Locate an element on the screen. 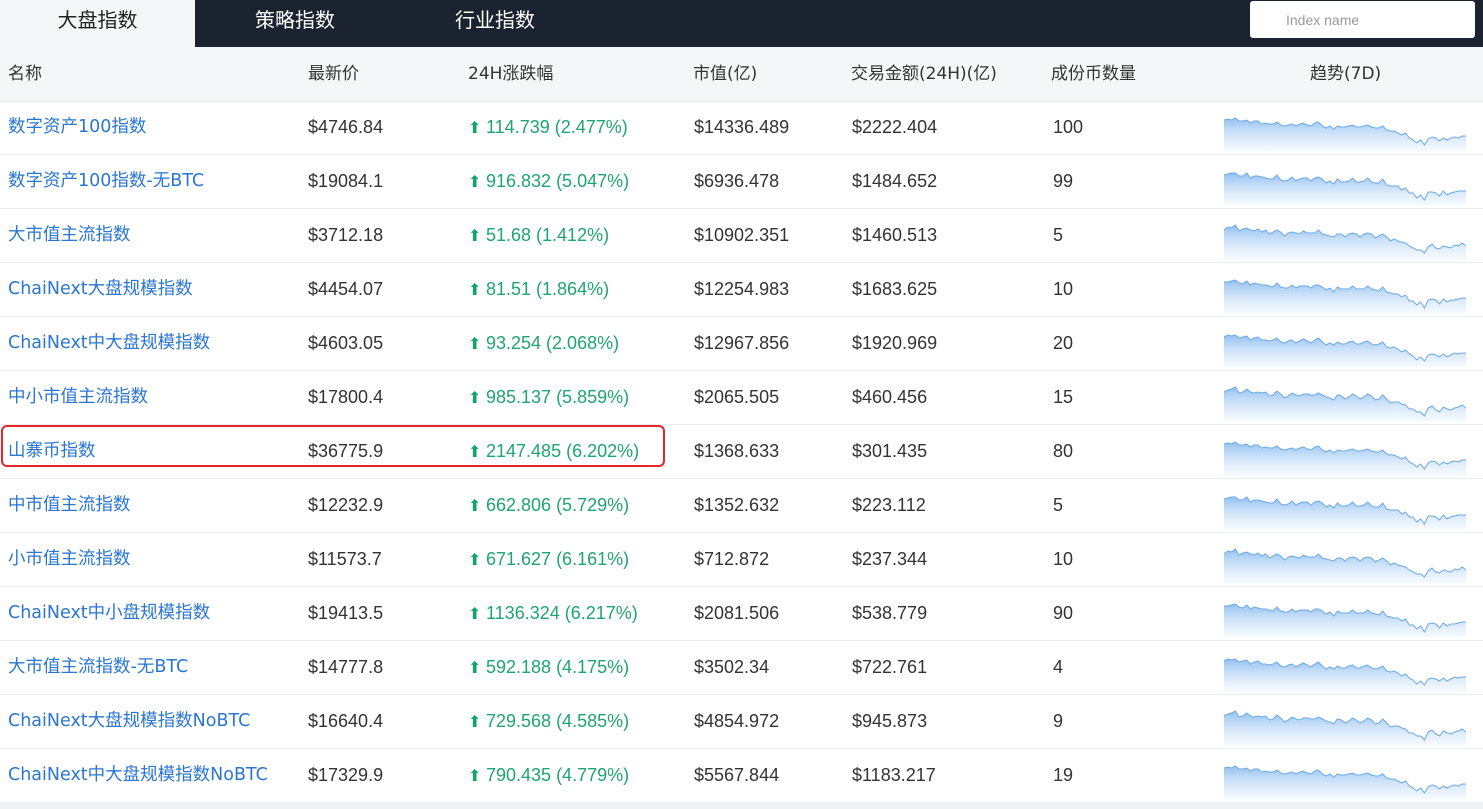 The width and height of the screenshot is (1483, 809). latest-price: $4746.84 is located at coordinates (346, 127).